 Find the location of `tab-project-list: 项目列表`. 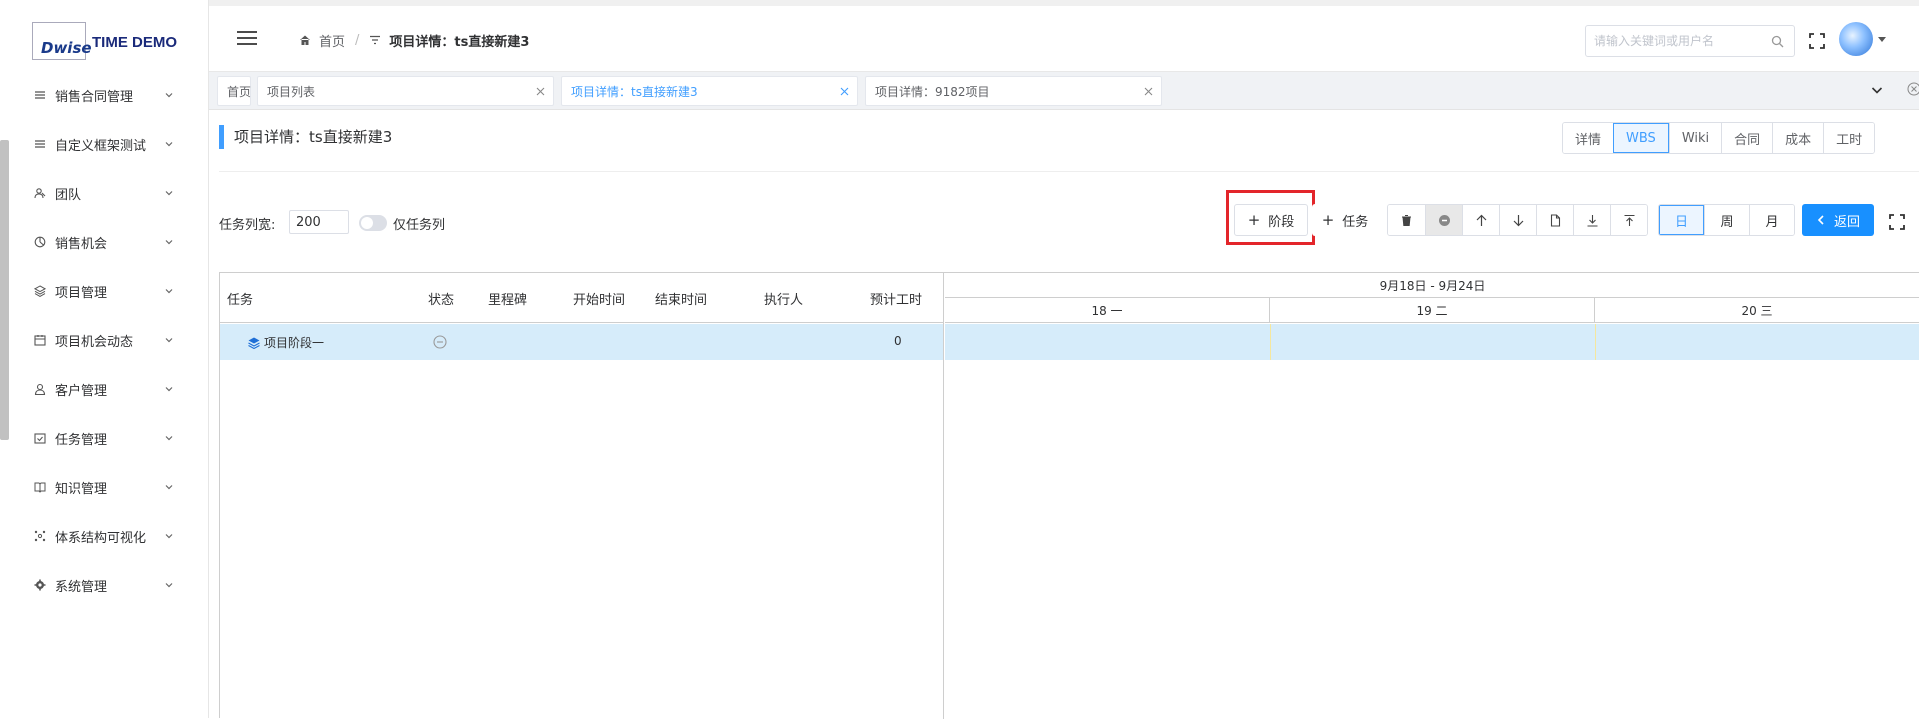

tab-project-list: 项目列表 is located at coordinates (405, 91).